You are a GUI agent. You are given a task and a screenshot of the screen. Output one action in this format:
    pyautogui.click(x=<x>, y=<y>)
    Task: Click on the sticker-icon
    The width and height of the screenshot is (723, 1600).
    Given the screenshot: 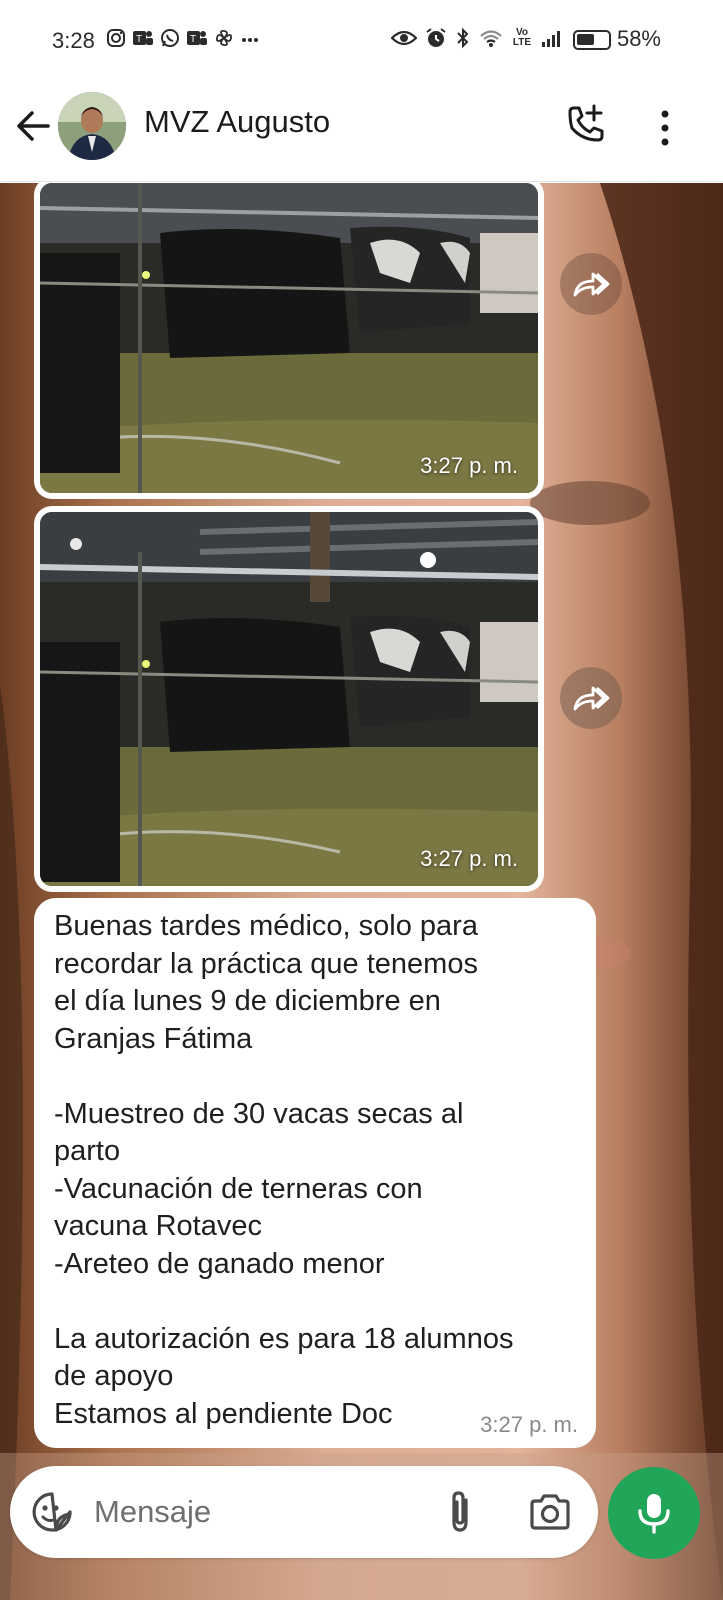 What is the action you would take?
    pyautogui.click(x=52, y=1512)
    